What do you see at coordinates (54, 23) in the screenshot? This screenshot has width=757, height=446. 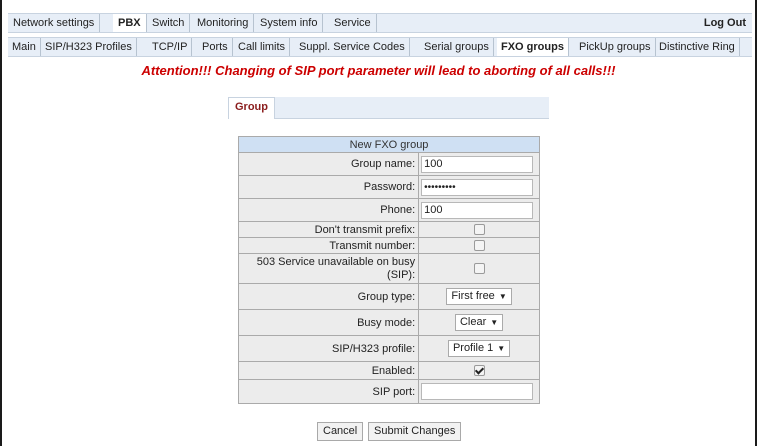 I see `nav-network-settings: Network settings` at bounding box center [54, 23].